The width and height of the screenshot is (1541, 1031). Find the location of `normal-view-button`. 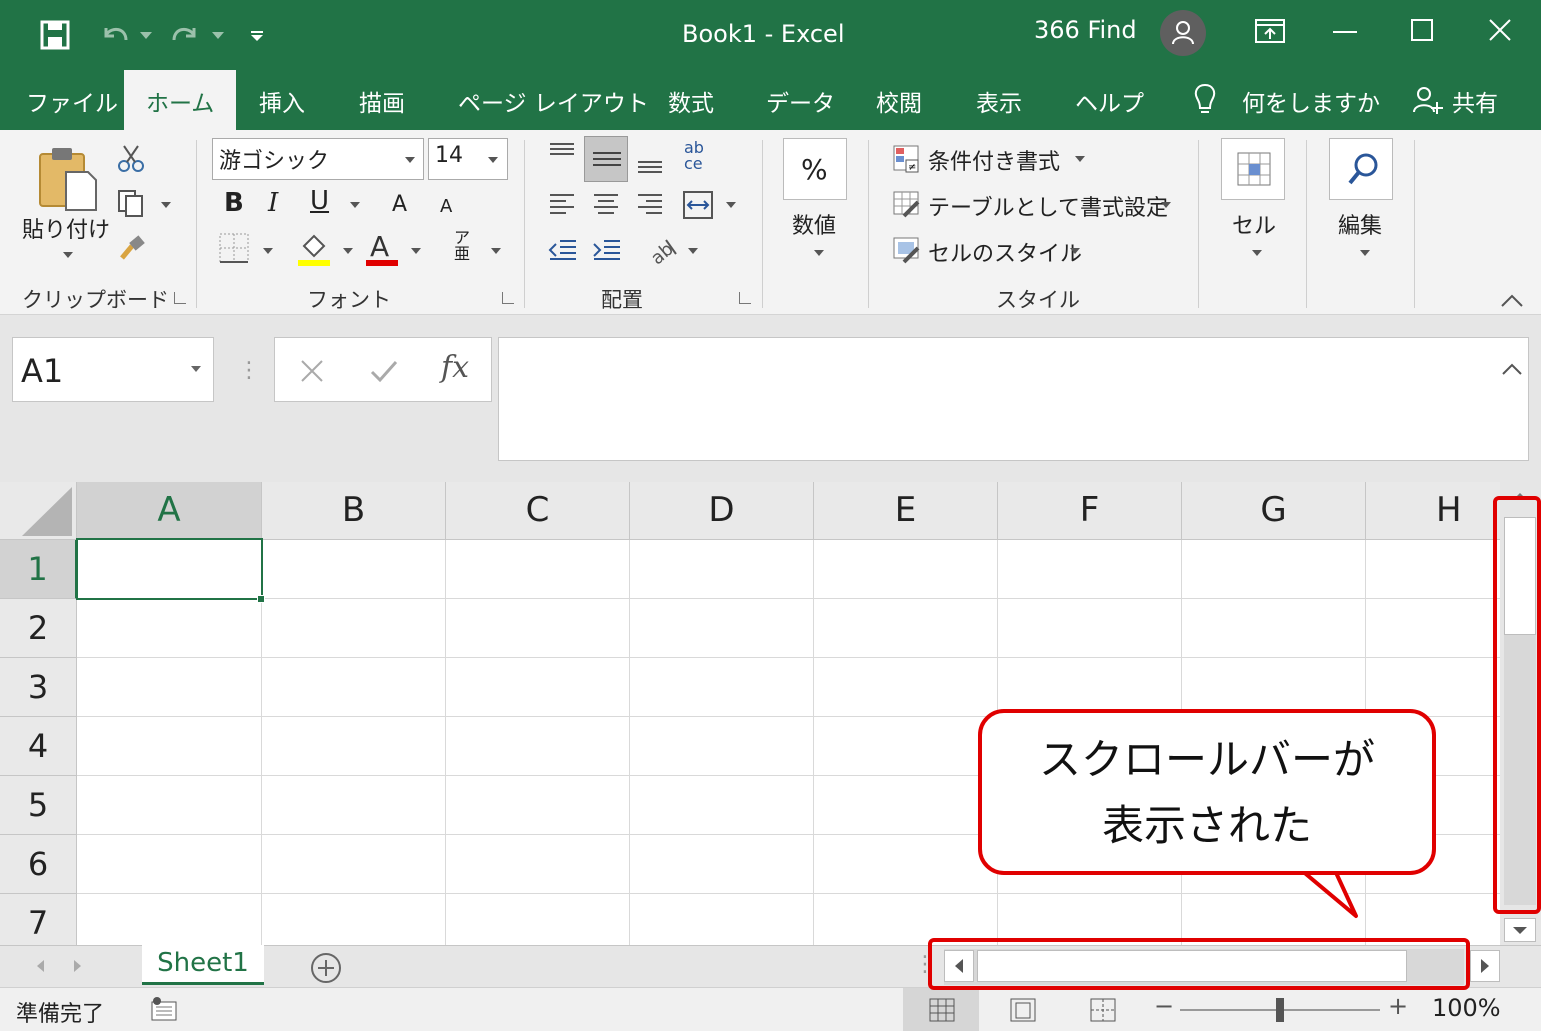

normal-view-button is located at coordinates (941, 1009).